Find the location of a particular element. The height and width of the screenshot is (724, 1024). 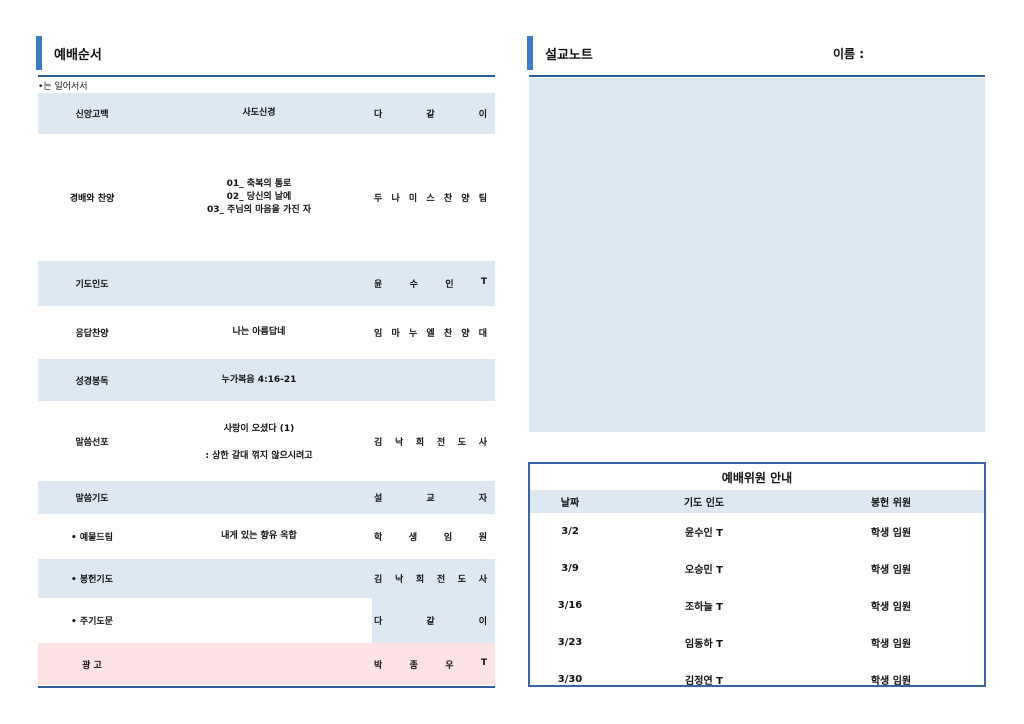

order-item-leader: 김낙희전도사 is located at coordinates (433, 578).